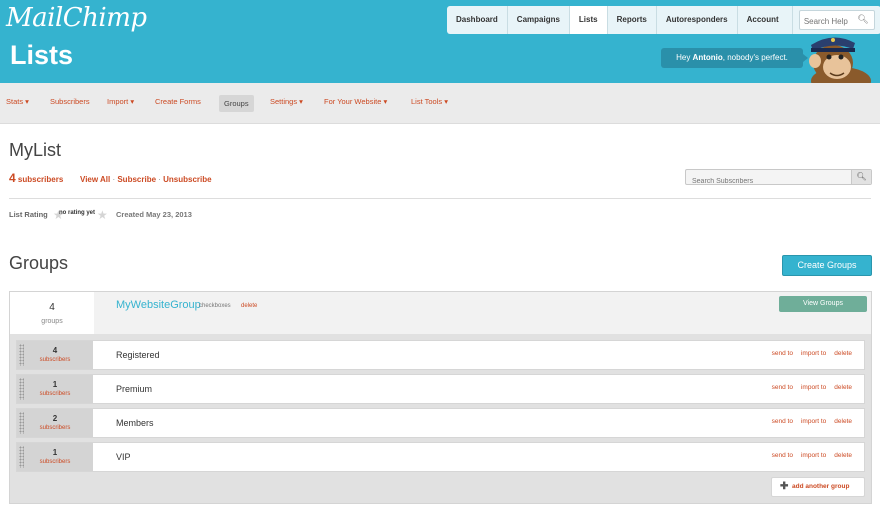 This screenshot has height=512, width=880. I want to click on help-search: 🔍︎, so click(836, 20).